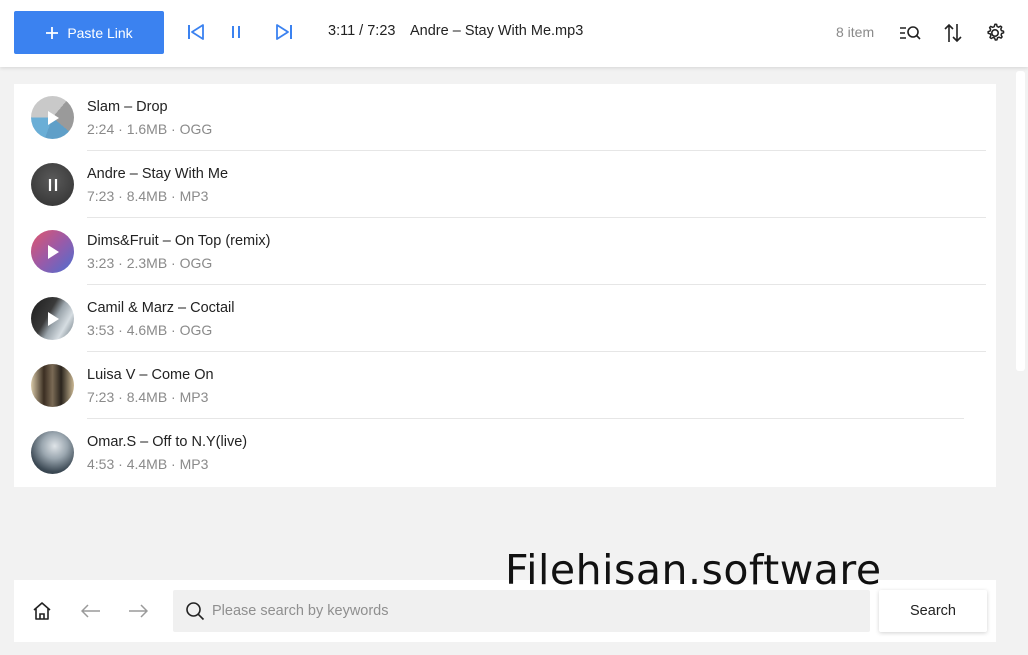 This screenshot has width=1028, height=655. I want to click on search-input, so click(532, 611).